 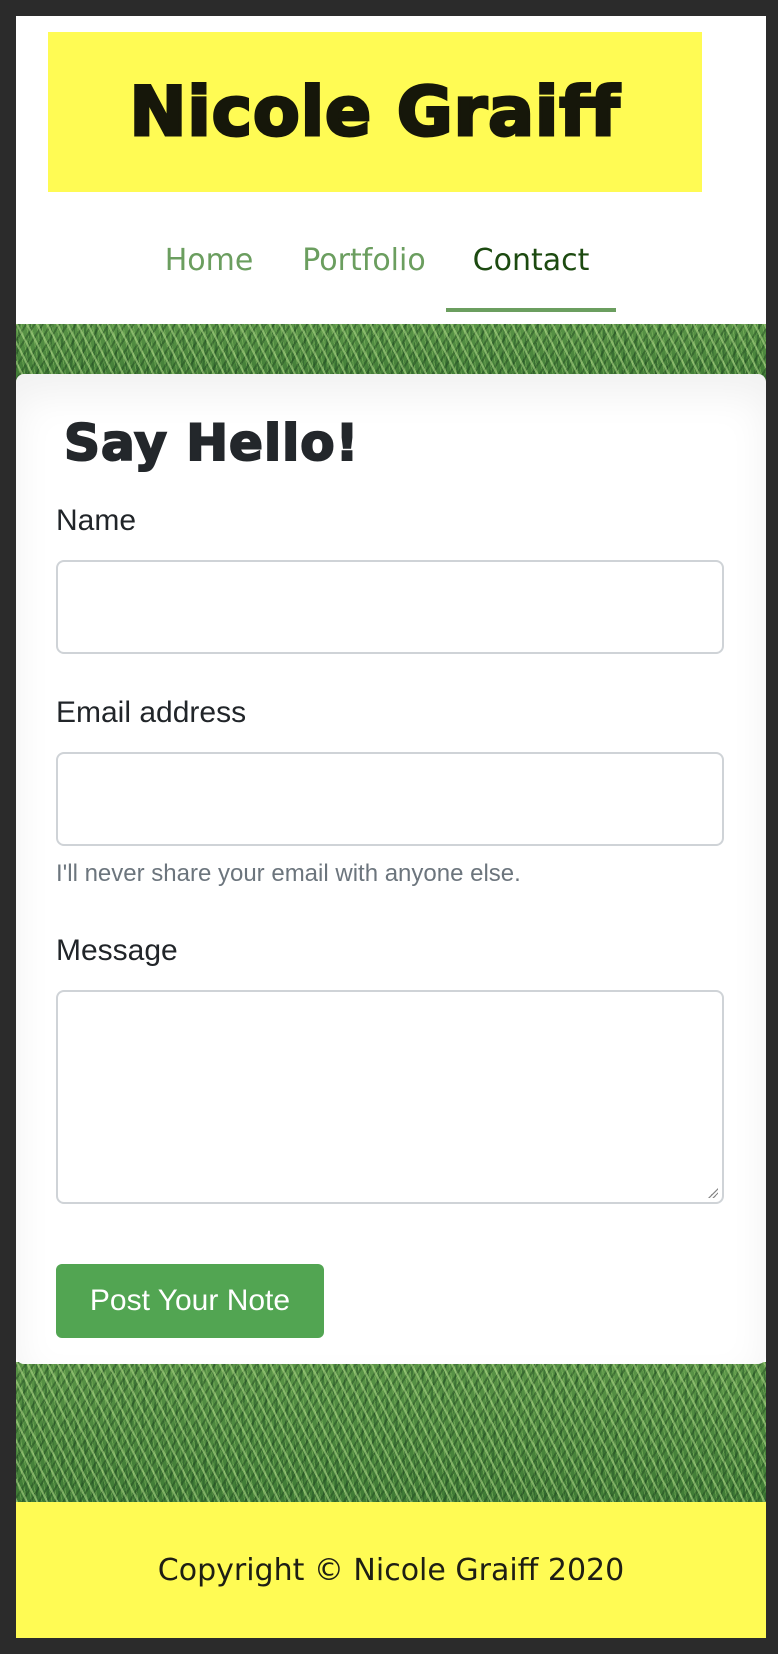 What do you see at coordinates (390, 1097) in the screenshot?
I see `message-textarea` at bounding box center [390, 1097].